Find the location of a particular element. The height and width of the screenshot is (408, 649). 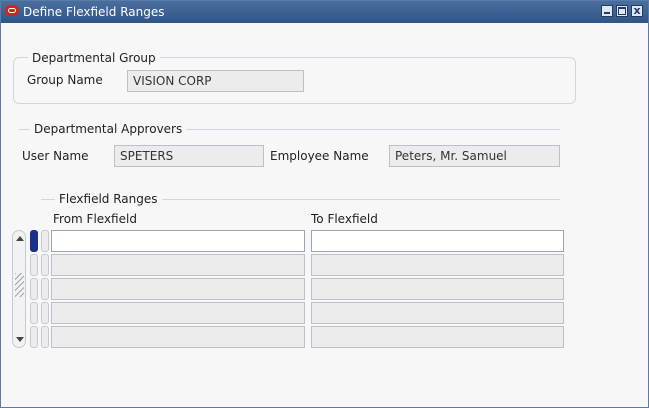

to-flexfield-header: To Flexfield is located at coordinates (344, 219).